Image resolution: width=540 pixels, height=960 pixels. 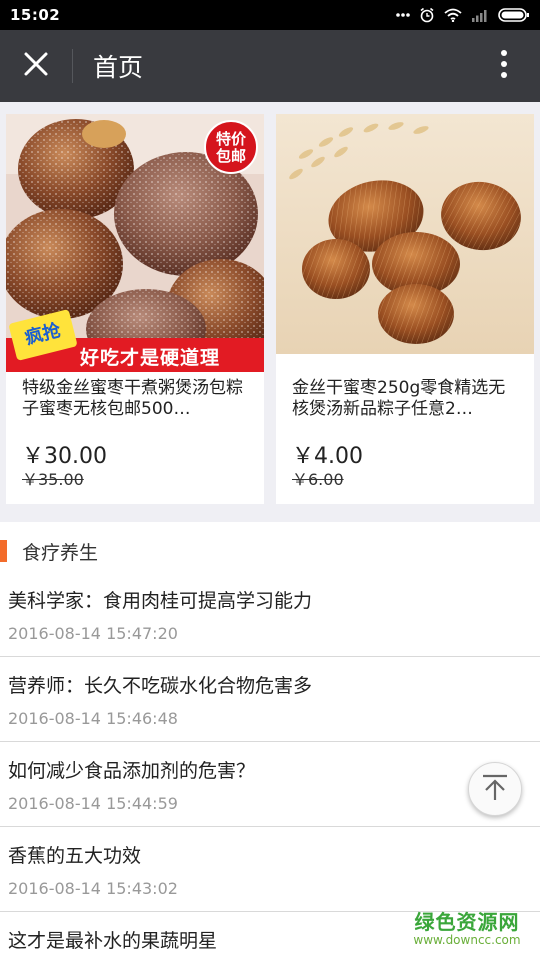 What do you see at coordinates (60, 552) in the screenshot?
I see `section-title: 食疗养生` at bounding box center [60, 552].